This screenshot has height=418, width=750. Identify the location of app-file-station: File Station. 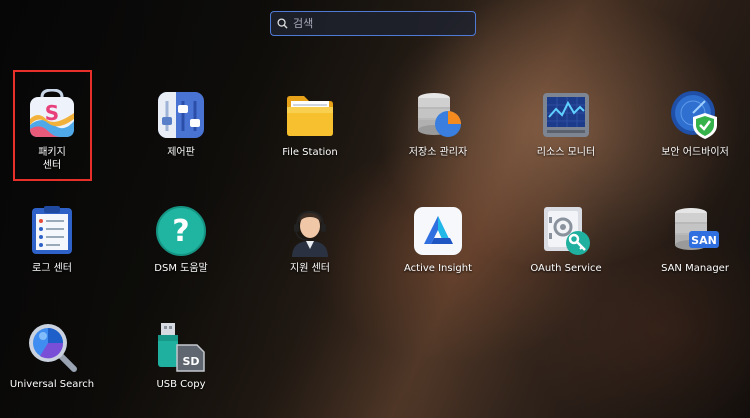
(310, 124).